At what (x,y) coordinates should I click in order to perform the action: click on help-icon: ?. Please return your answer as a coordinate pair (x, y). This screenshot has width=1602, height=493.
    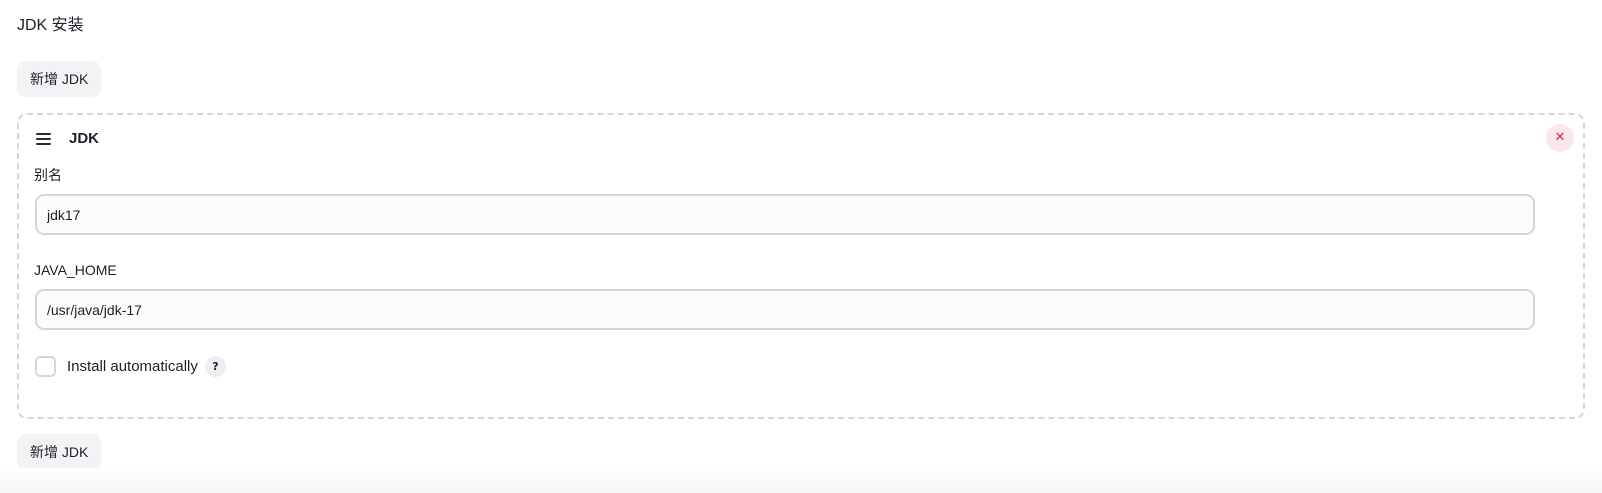
    Looking at the image, I should click on (215, 366).